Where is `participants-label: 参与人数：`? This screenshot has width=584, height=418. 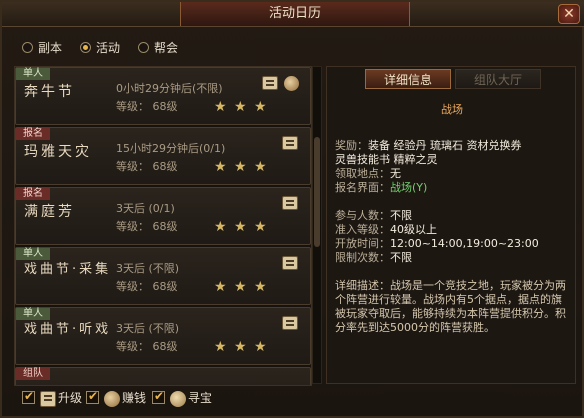
participants-label: 参与人数： is located at coordinates (362, 215).